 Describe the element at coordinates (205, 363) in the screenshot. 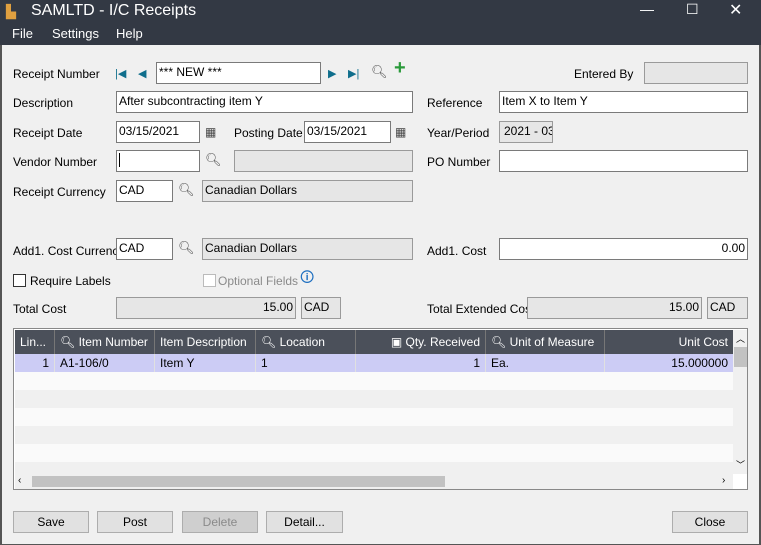

I see `cell-item-description: Item Y` at that location.